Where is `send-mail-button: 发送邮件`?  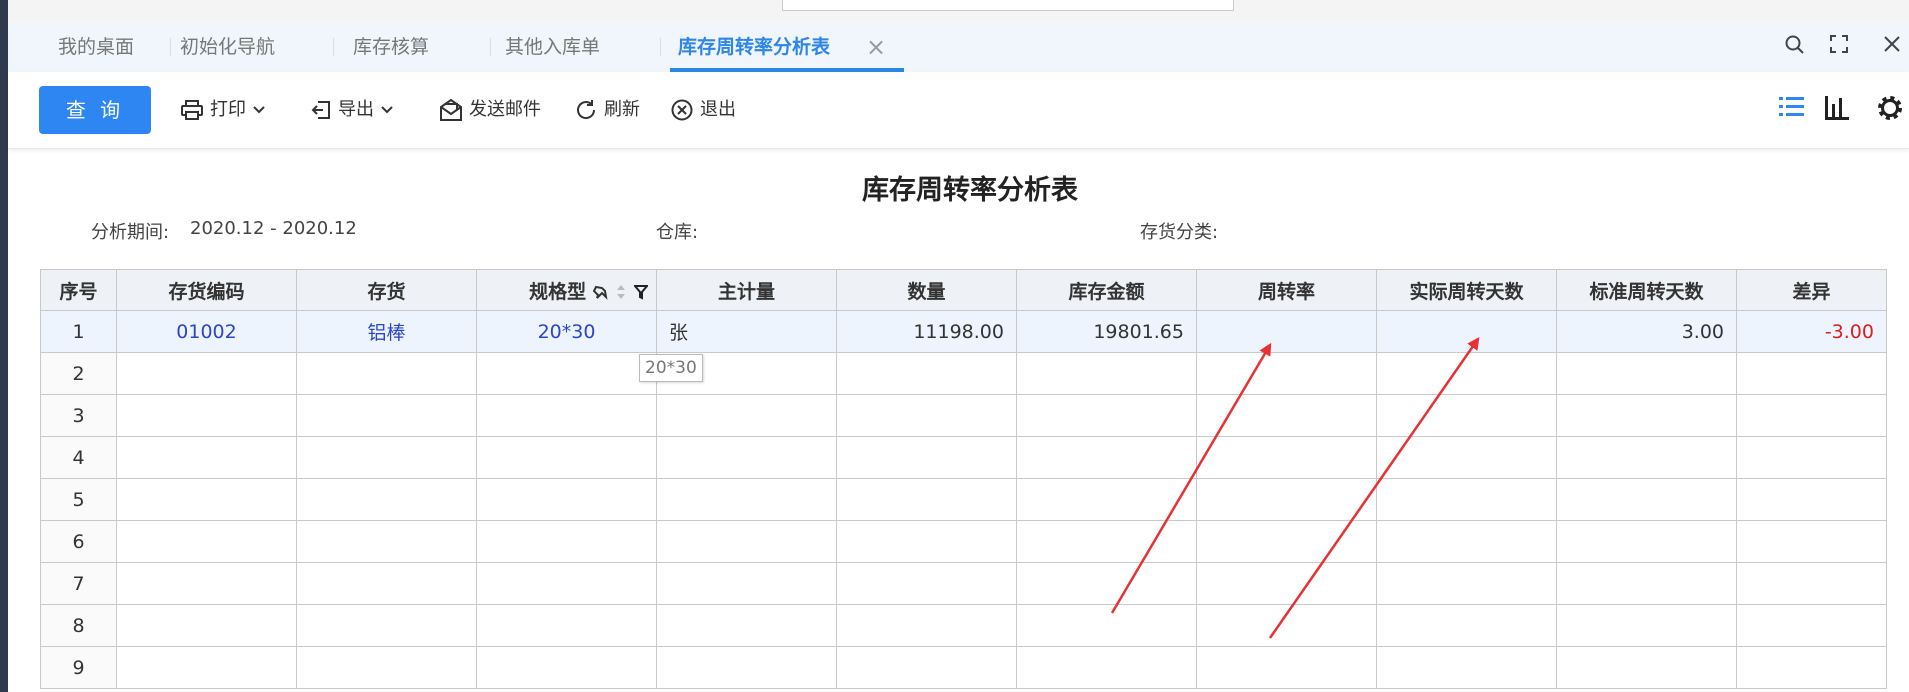 send-mail-button: 发送邮件 is located at coordinates (490, 110).